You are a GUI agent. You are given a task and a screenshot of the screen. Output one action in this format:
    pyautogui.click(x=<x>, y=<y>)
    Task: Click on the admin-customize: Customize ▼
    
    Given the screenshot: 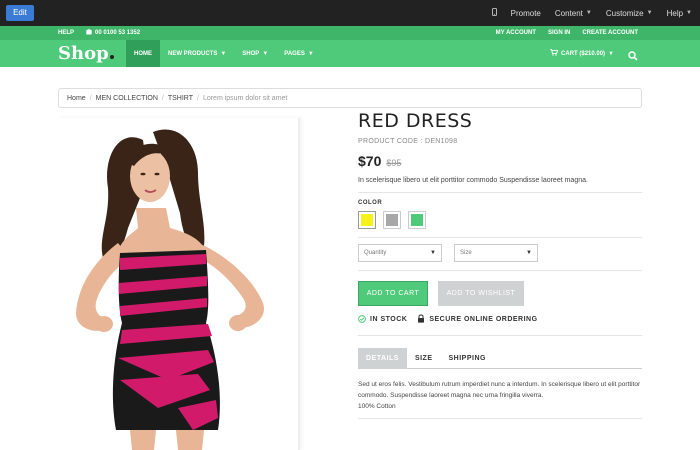 What is the action you would take?
    pyautogui.click(x=629, y=13)
    